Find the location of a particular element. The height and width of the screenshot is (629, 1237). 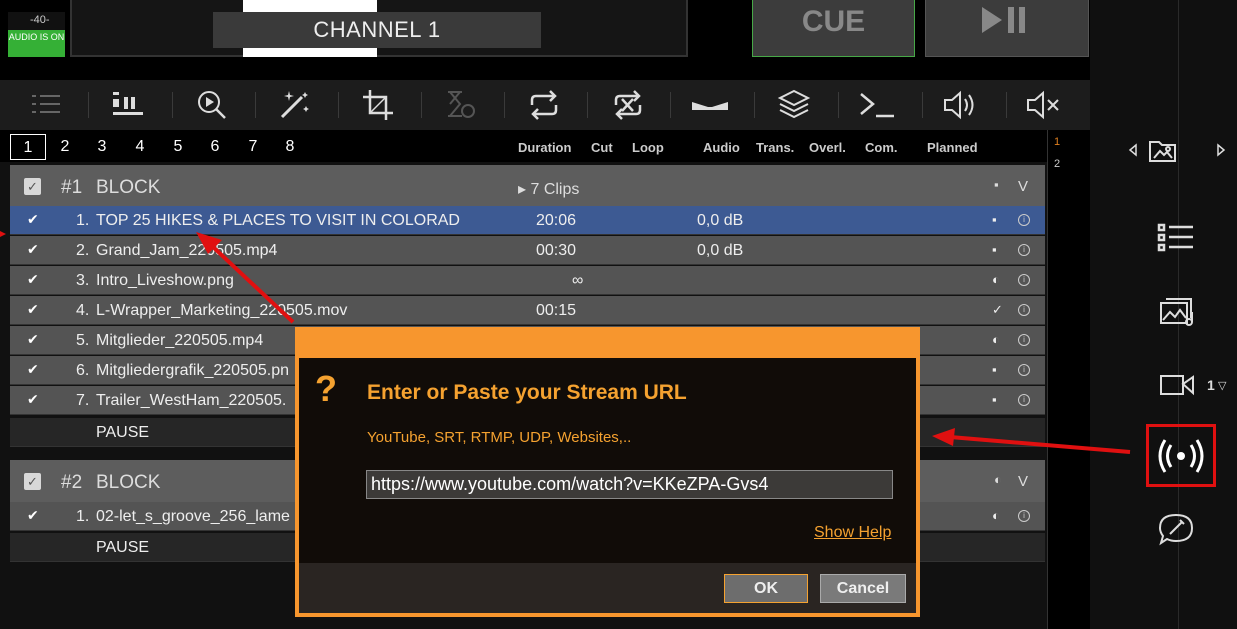

scroll-marker-1: 1 is located at coordinates (1057, 142).